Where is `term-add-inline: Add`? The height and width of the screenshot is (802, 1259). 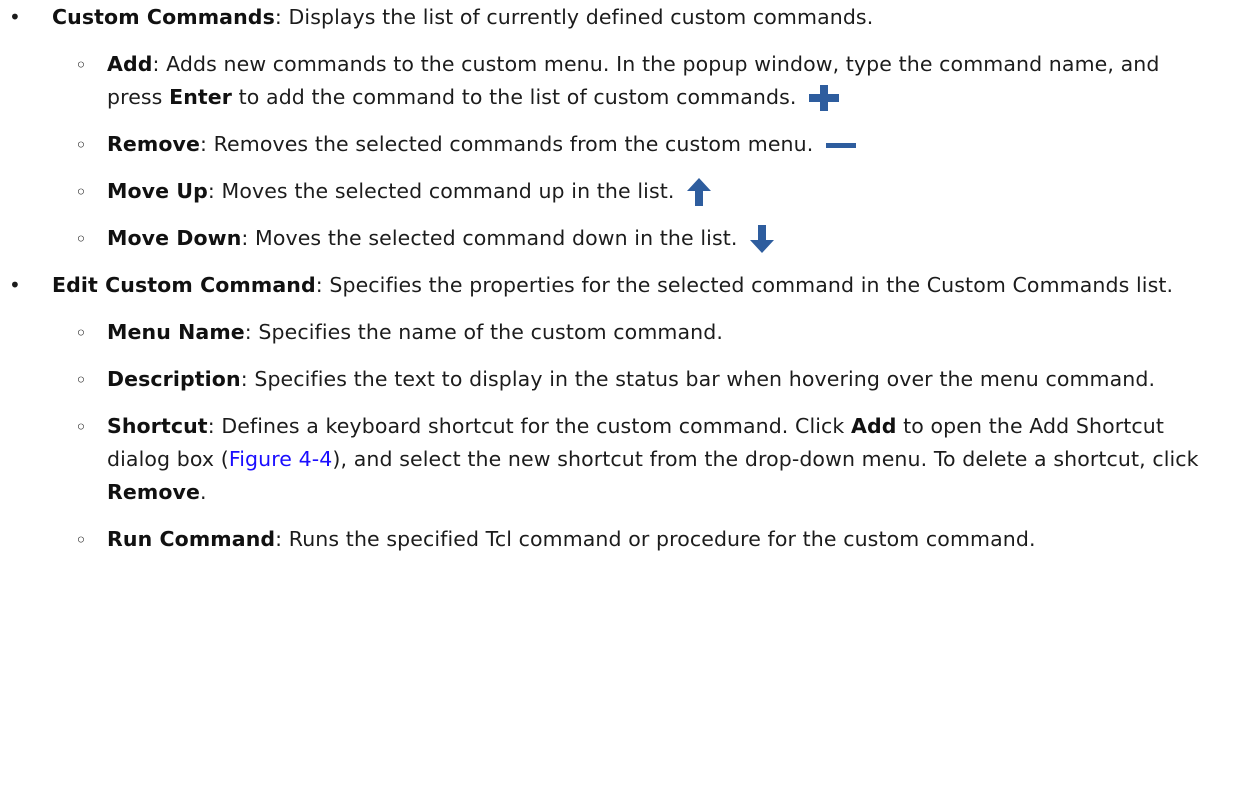 term-add-inline: Add is located at coordinates (874, 426).